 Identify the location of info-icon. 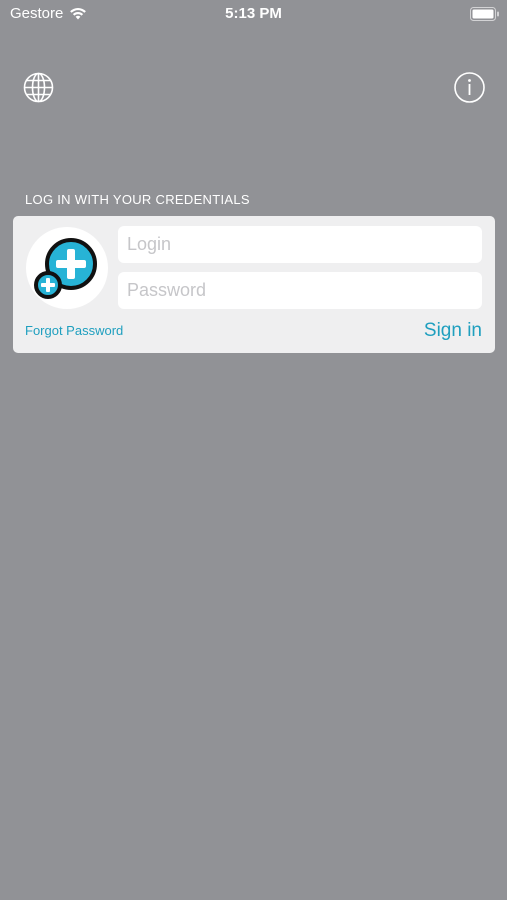
(469, 87).